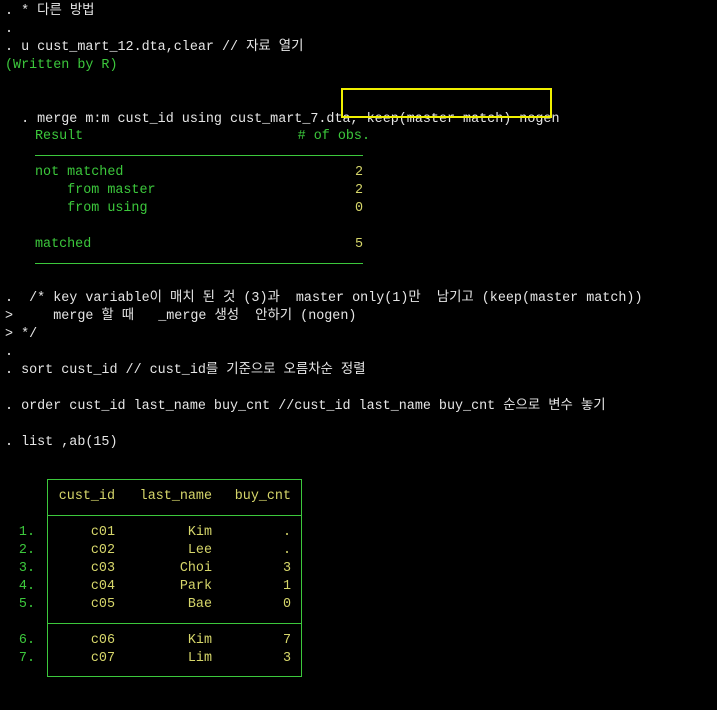 The image size is (717, 710). Describe the element at coordinates (333, 136) in the screenshot. I see `merge-result-header-count: # of obs.` at that location.